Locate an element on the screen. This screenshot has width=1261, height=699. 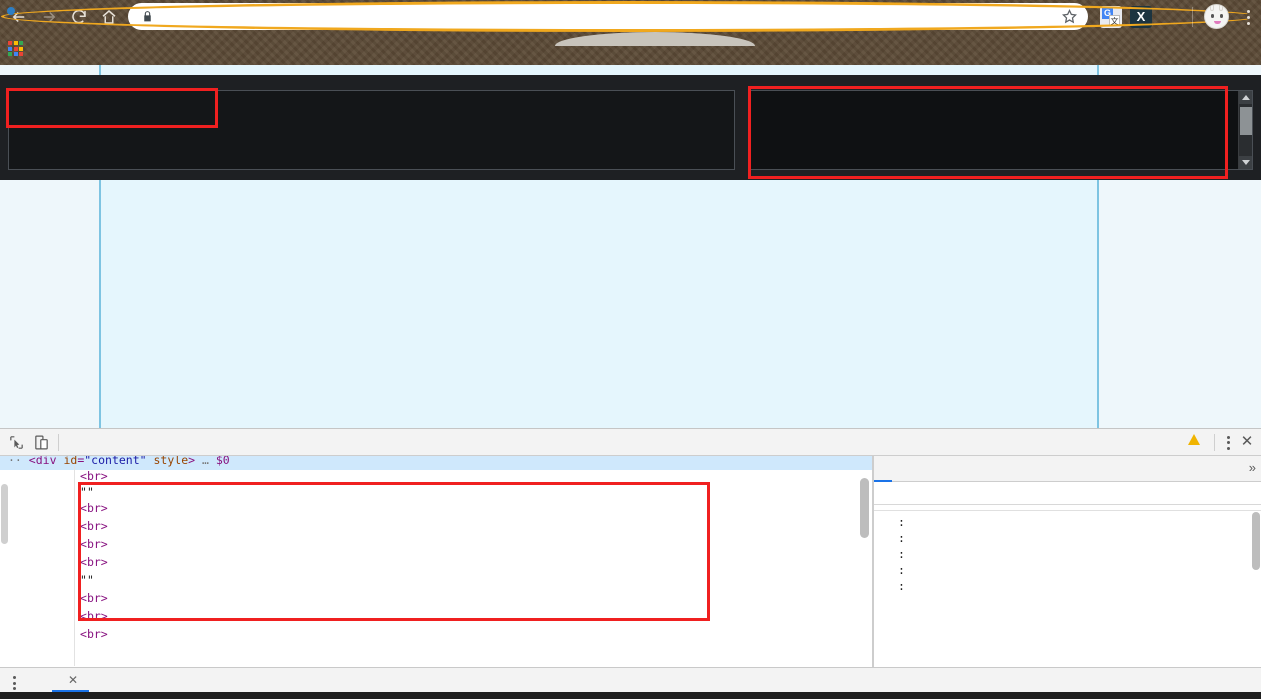
drawer-tab-whats-new: ✕ is located at coordinates (70, 680).